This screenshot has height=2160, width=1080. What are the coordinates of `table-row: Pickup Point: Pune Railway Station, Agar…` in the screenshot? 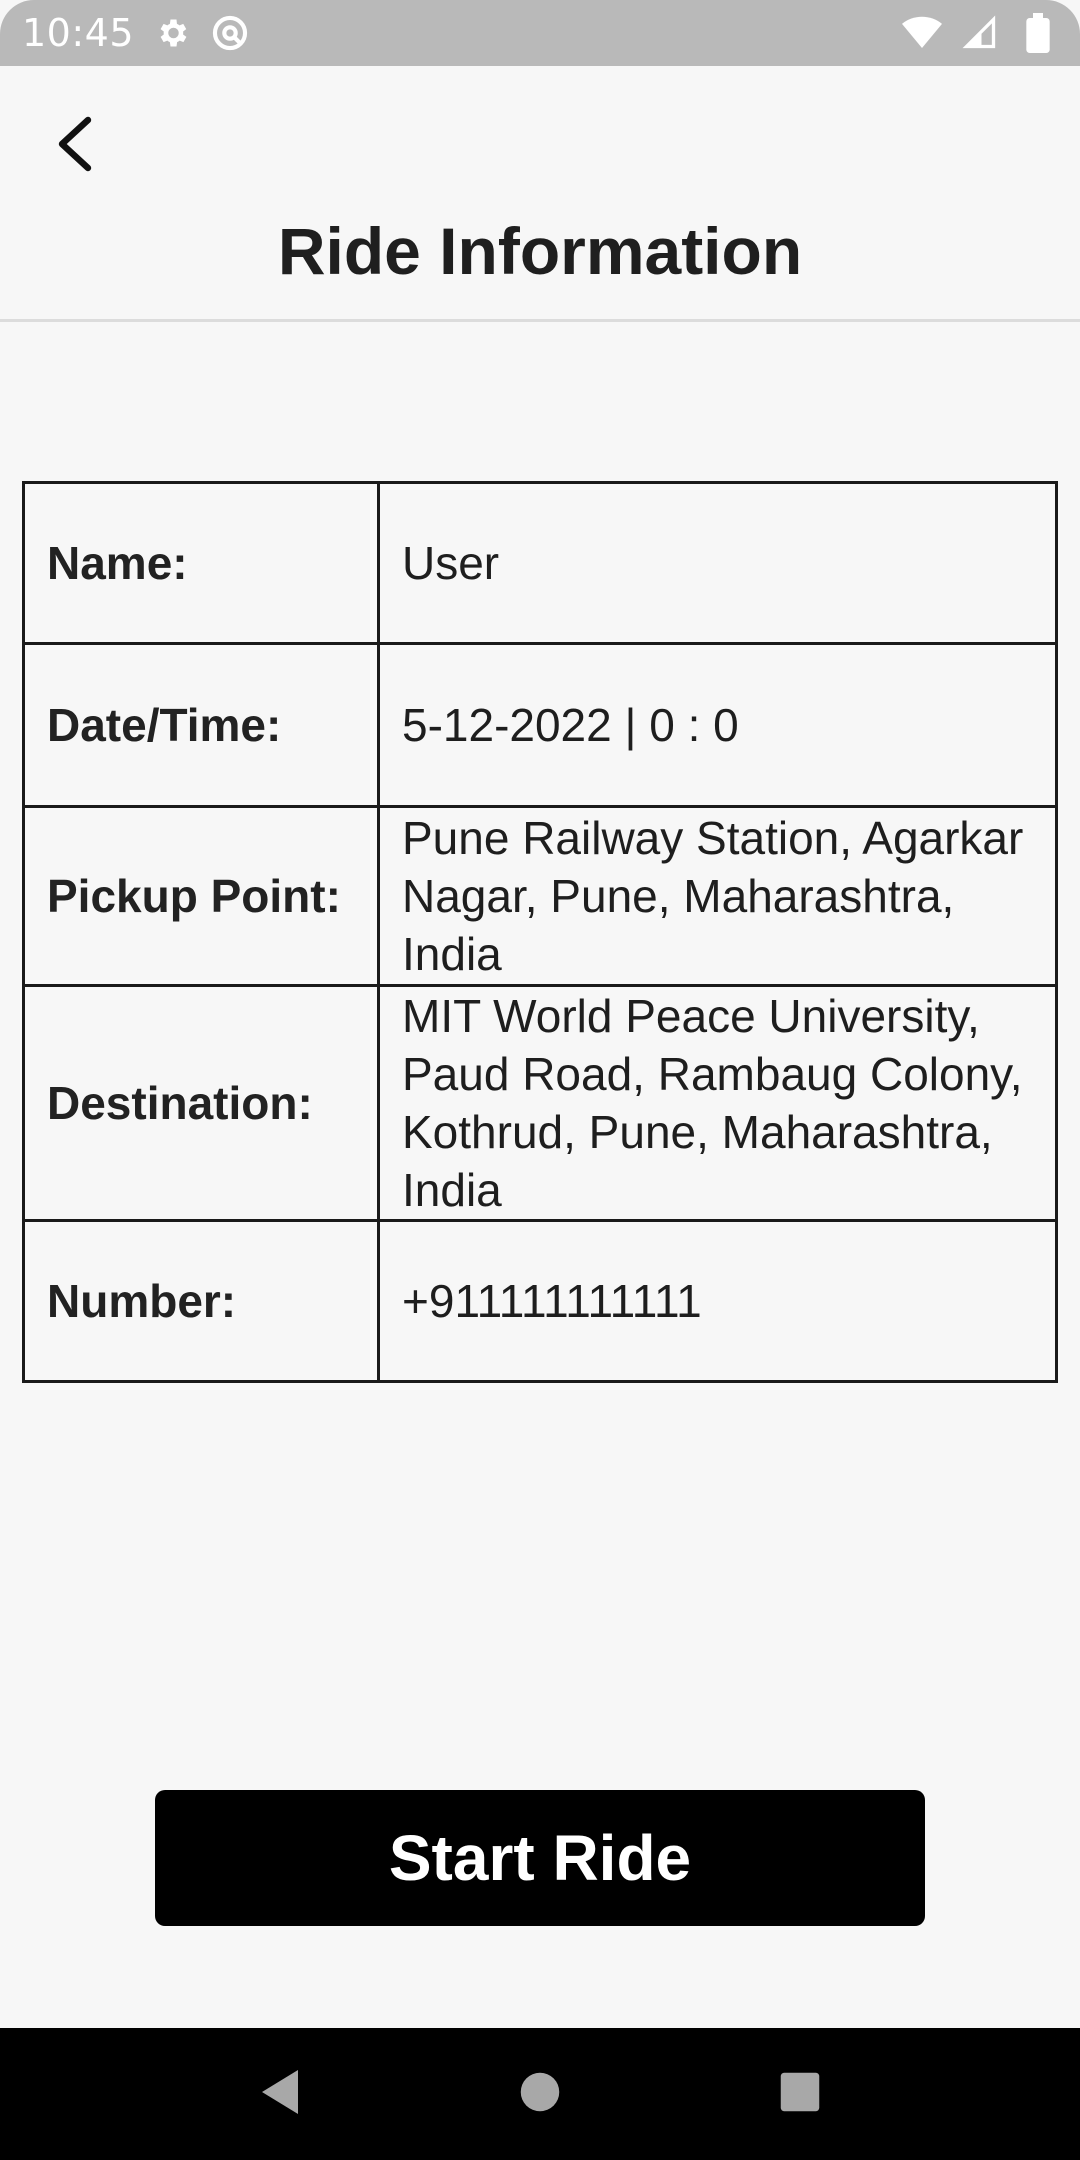 It's located at (540, 896).